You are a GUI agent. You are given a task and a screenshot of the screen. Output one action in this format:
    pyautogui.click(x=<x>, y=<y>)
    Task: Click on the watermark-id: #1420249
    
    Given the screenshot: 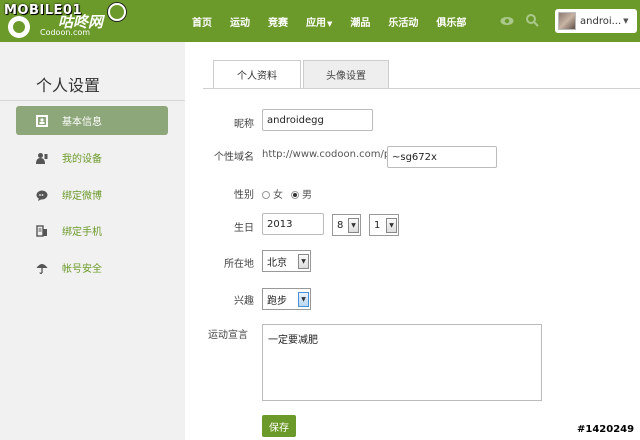 What is the action you would take?
    pyautogui.click(x=606, y=429)
    